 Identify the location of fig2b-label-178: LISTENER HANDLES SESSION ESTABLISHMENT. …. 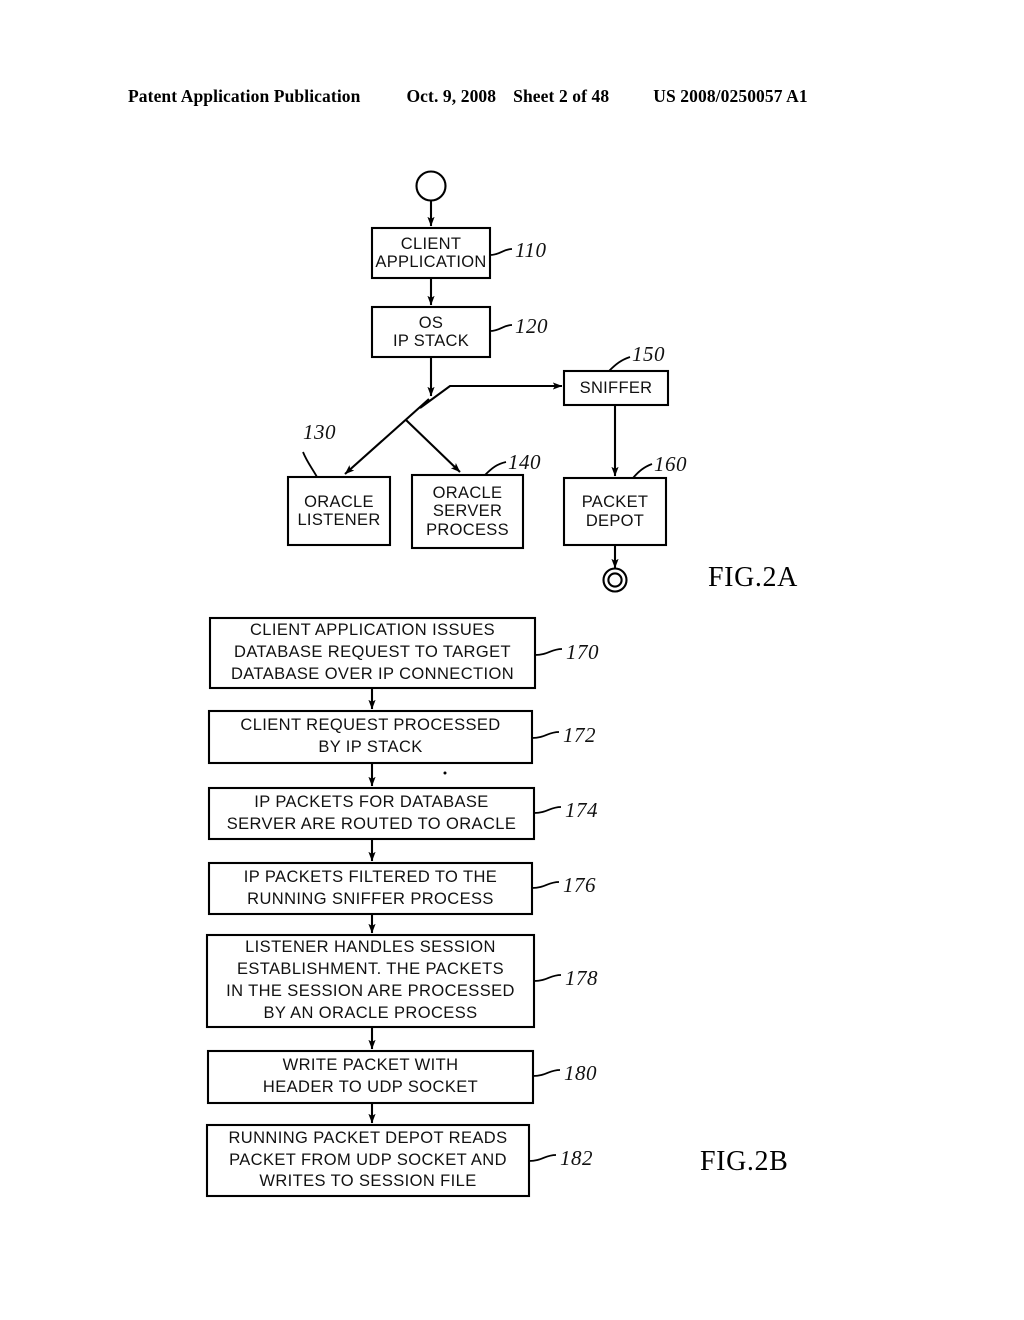
(370, 981).